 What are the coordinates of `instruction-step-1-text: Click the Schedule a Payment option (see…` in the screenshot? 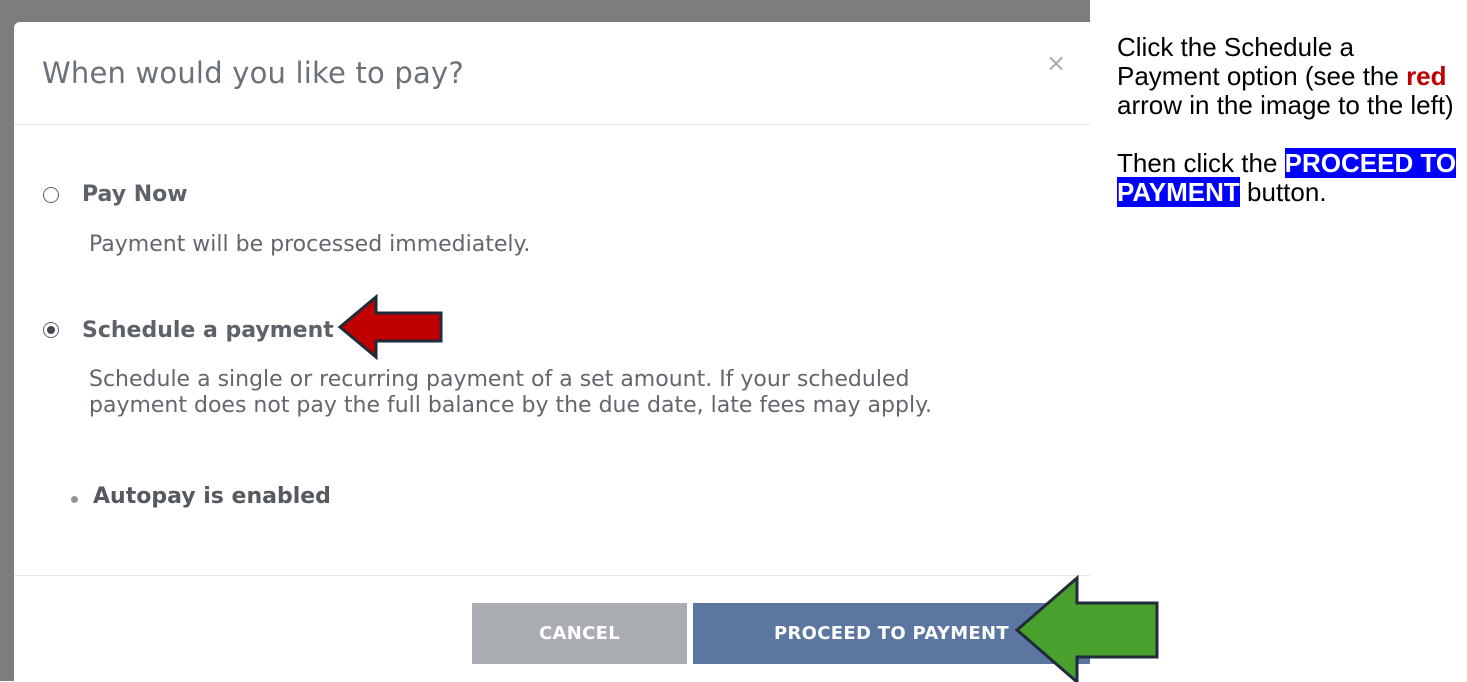 It's located at (1262, 61).